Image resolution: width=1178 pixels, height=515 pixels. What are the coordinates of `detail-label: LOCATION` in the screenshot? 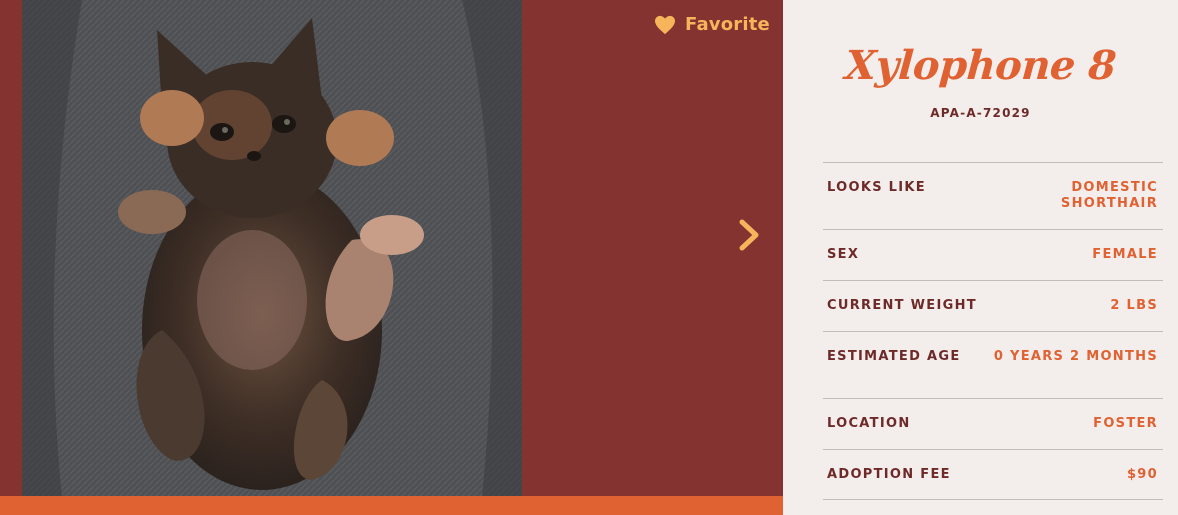 It's located at (869, 423).